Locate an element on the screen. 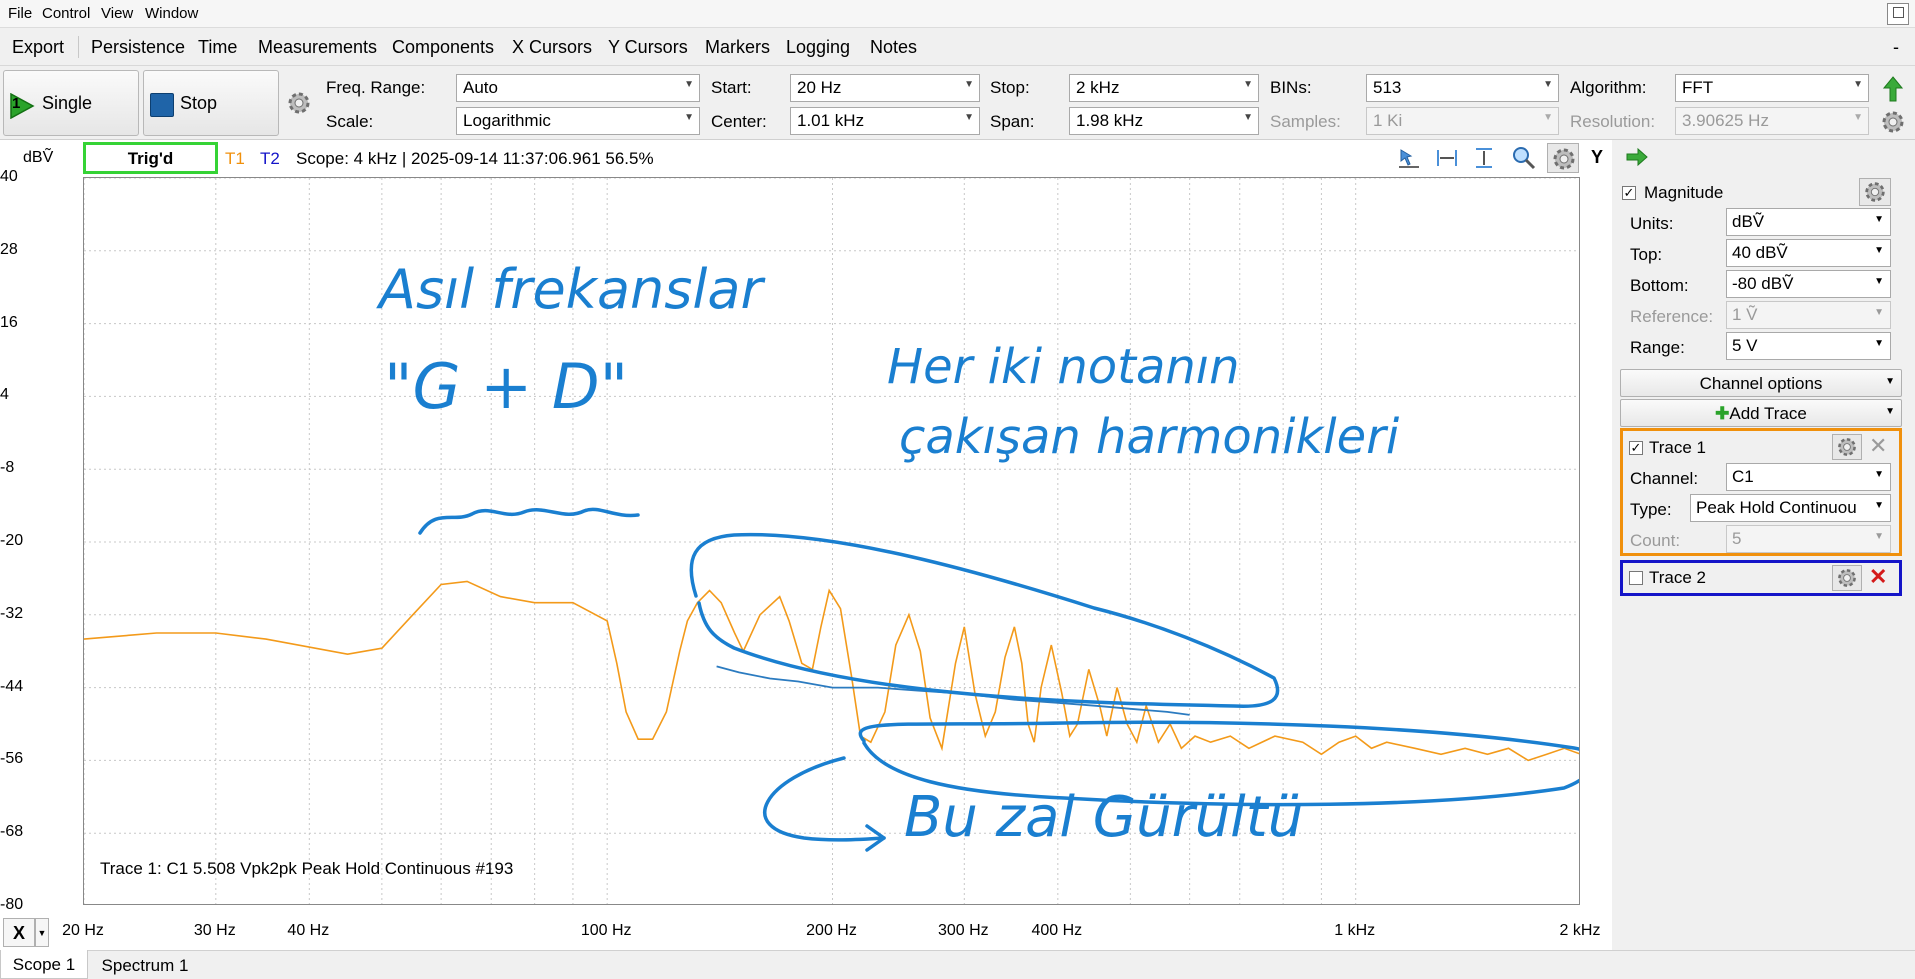 This screenshot has width=1915, height=979. tab-spectrum-1: Spectrum 1 is located at coordinates (145, 965).